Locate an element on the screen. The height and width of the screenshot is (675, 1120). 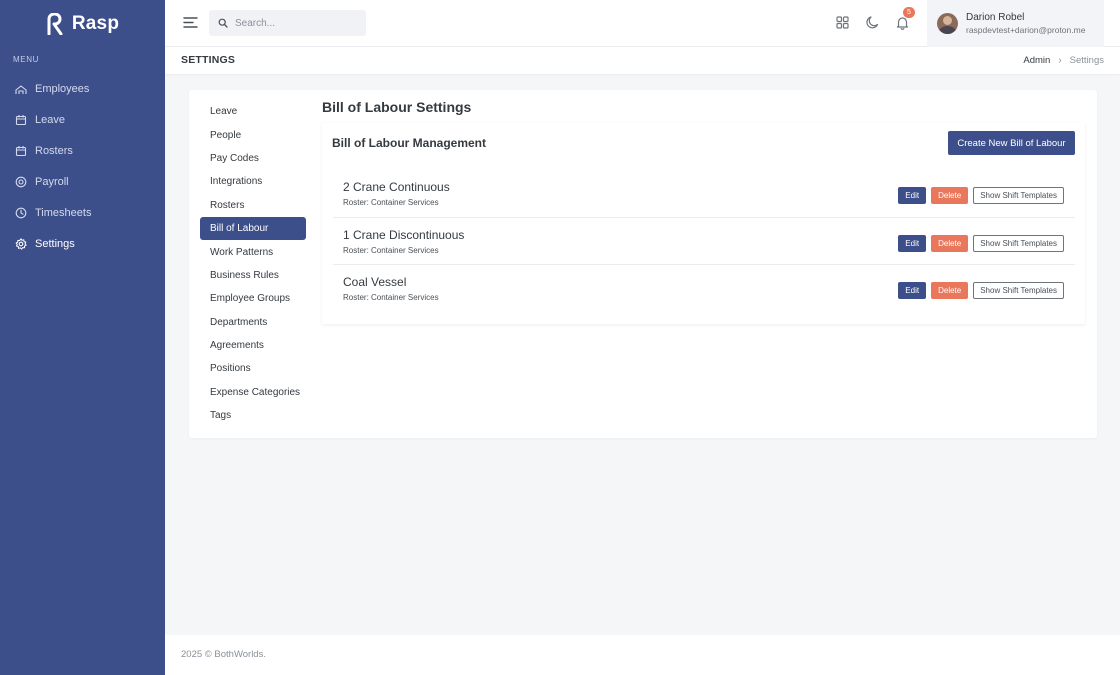
footer: 2025 © BothWorlds. is located at coordinates (642, 655).